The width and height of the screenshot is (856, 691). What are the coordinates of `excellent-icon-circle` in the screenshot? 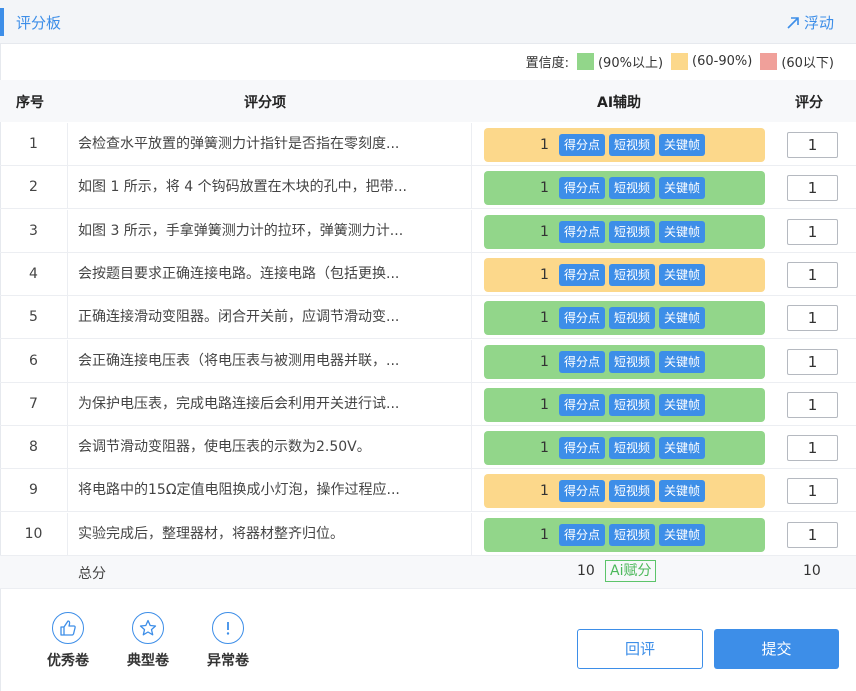 It's located at (68, 628).